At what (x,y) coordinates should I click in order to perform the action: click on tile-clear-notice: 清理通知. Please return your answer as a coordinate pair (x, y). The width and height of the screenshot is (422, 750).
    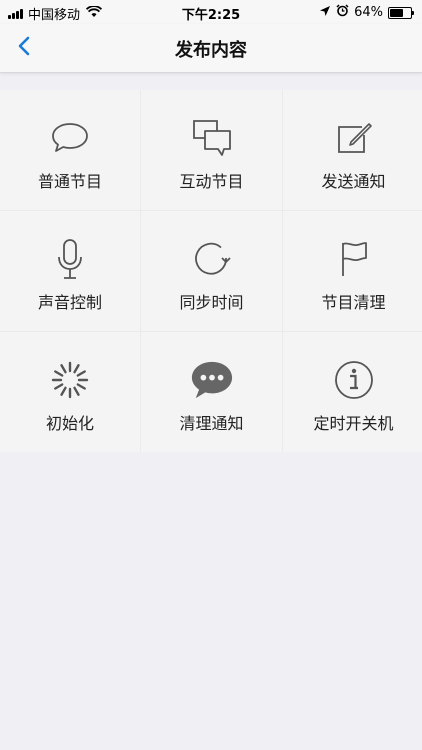
    Looking at the image, I should click on (211, 392).